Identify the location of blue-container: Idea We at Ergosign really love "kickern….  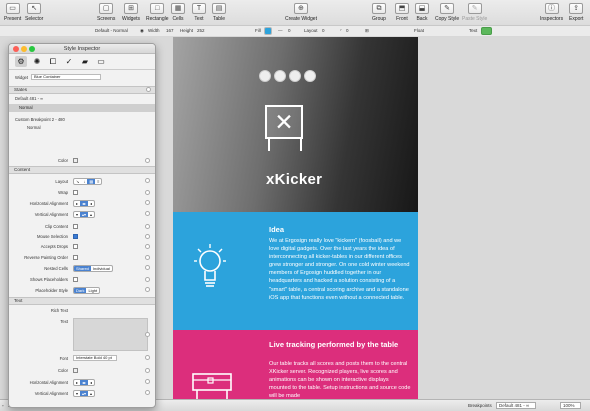
(295, 271).